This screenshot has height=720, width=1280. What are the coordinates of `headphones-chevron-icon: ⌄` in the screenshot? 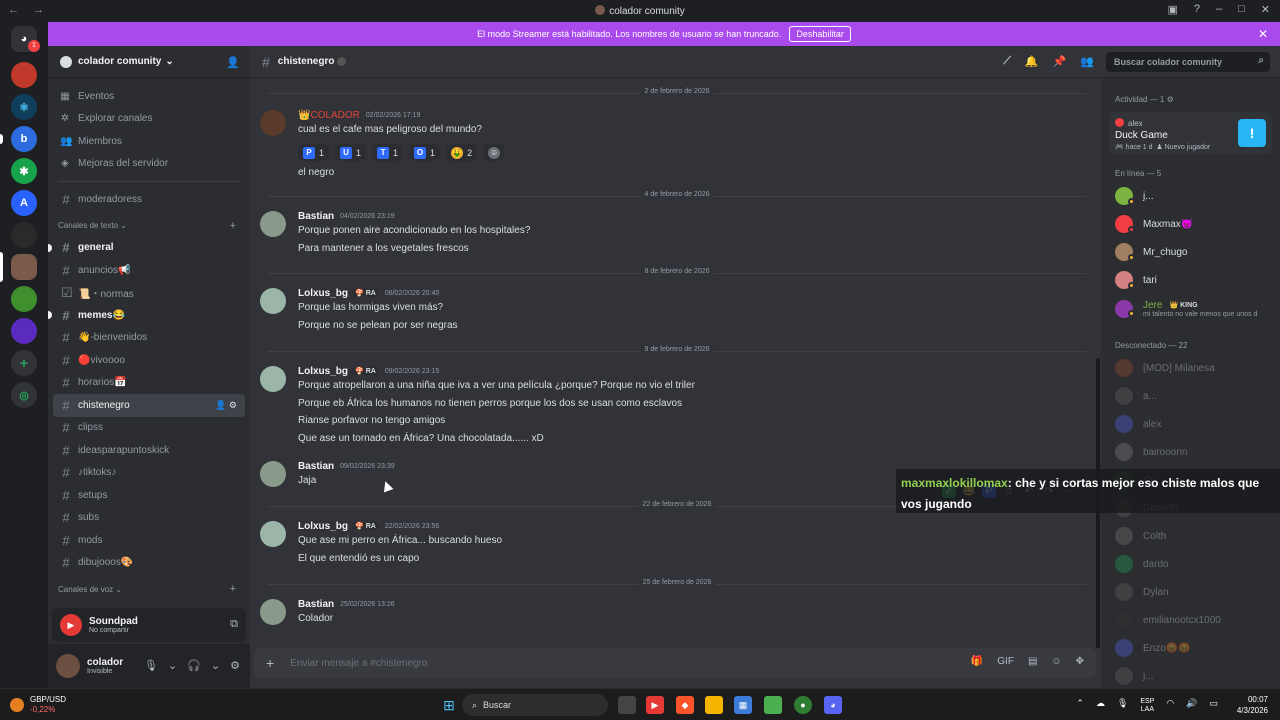 It's located at (215, 665).